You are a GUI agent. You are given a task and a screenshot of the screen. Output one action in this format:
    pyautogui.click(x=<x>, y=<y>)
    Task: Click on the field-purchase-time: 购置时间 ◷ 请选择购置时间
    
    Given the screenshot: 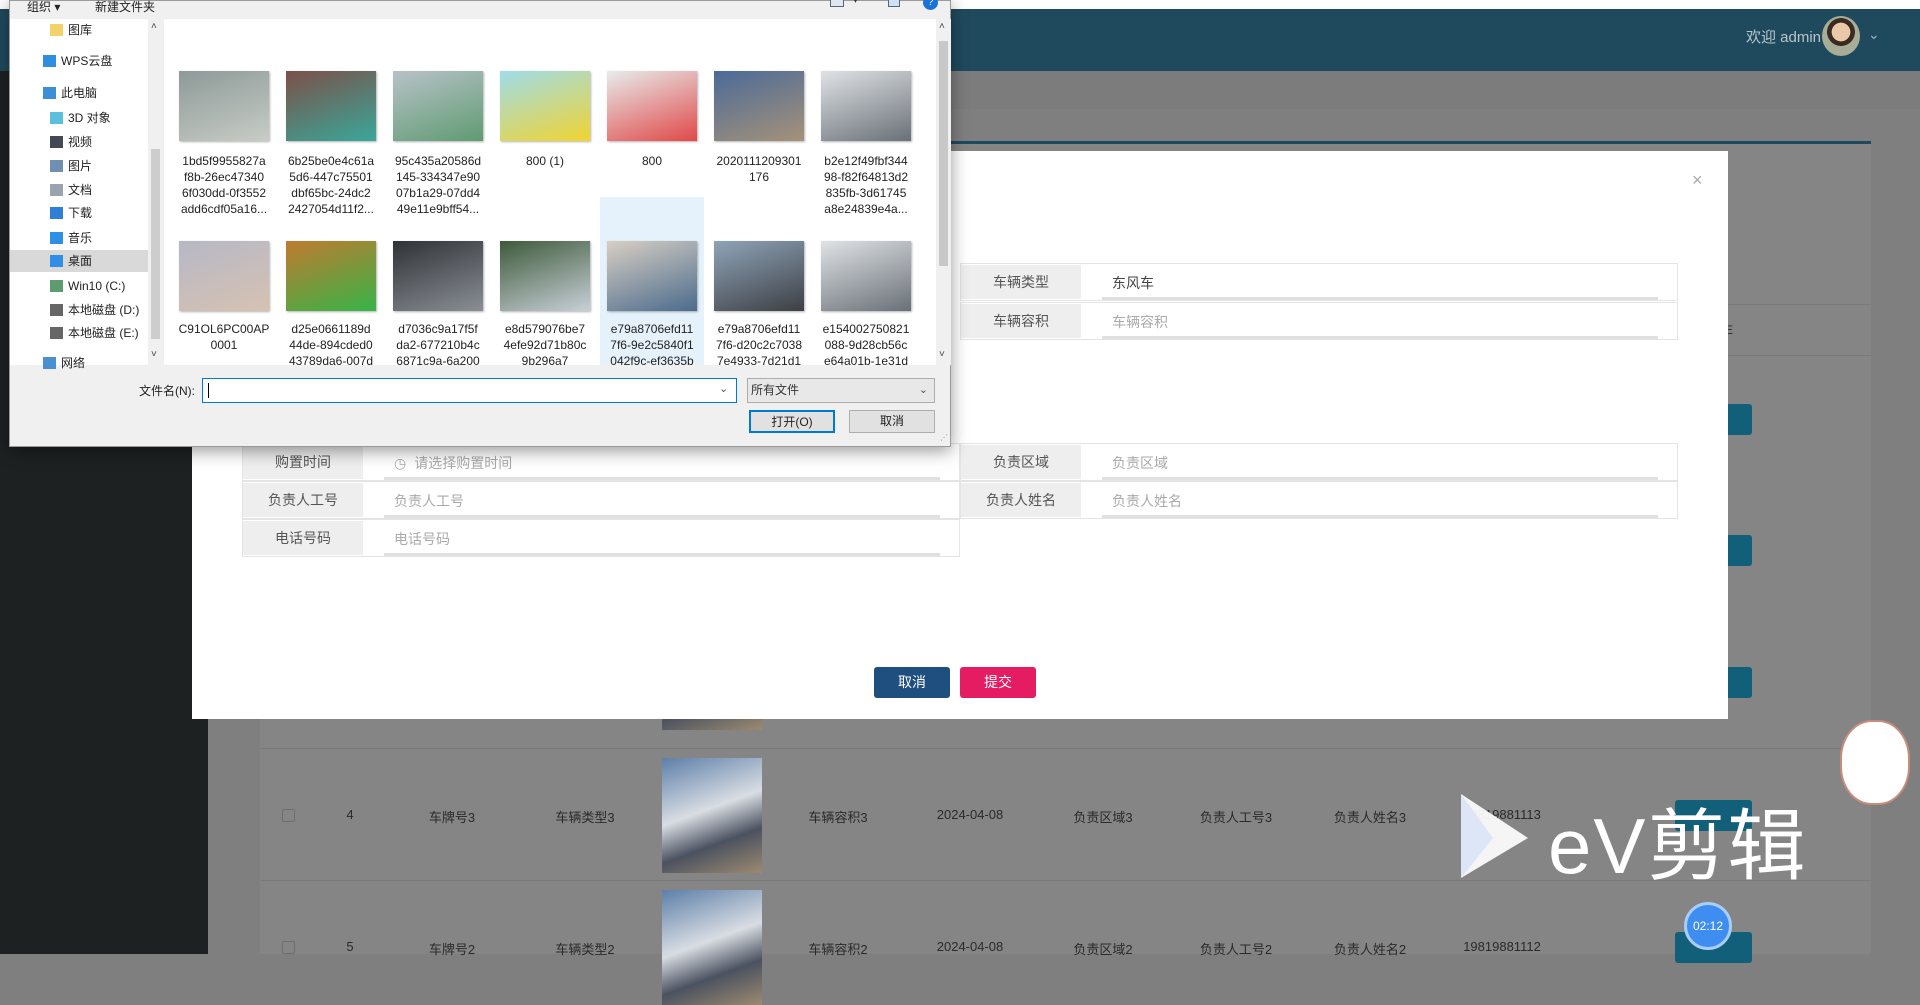 What is the action you would take?
    pyautogui.click(x=601, y=462)
    